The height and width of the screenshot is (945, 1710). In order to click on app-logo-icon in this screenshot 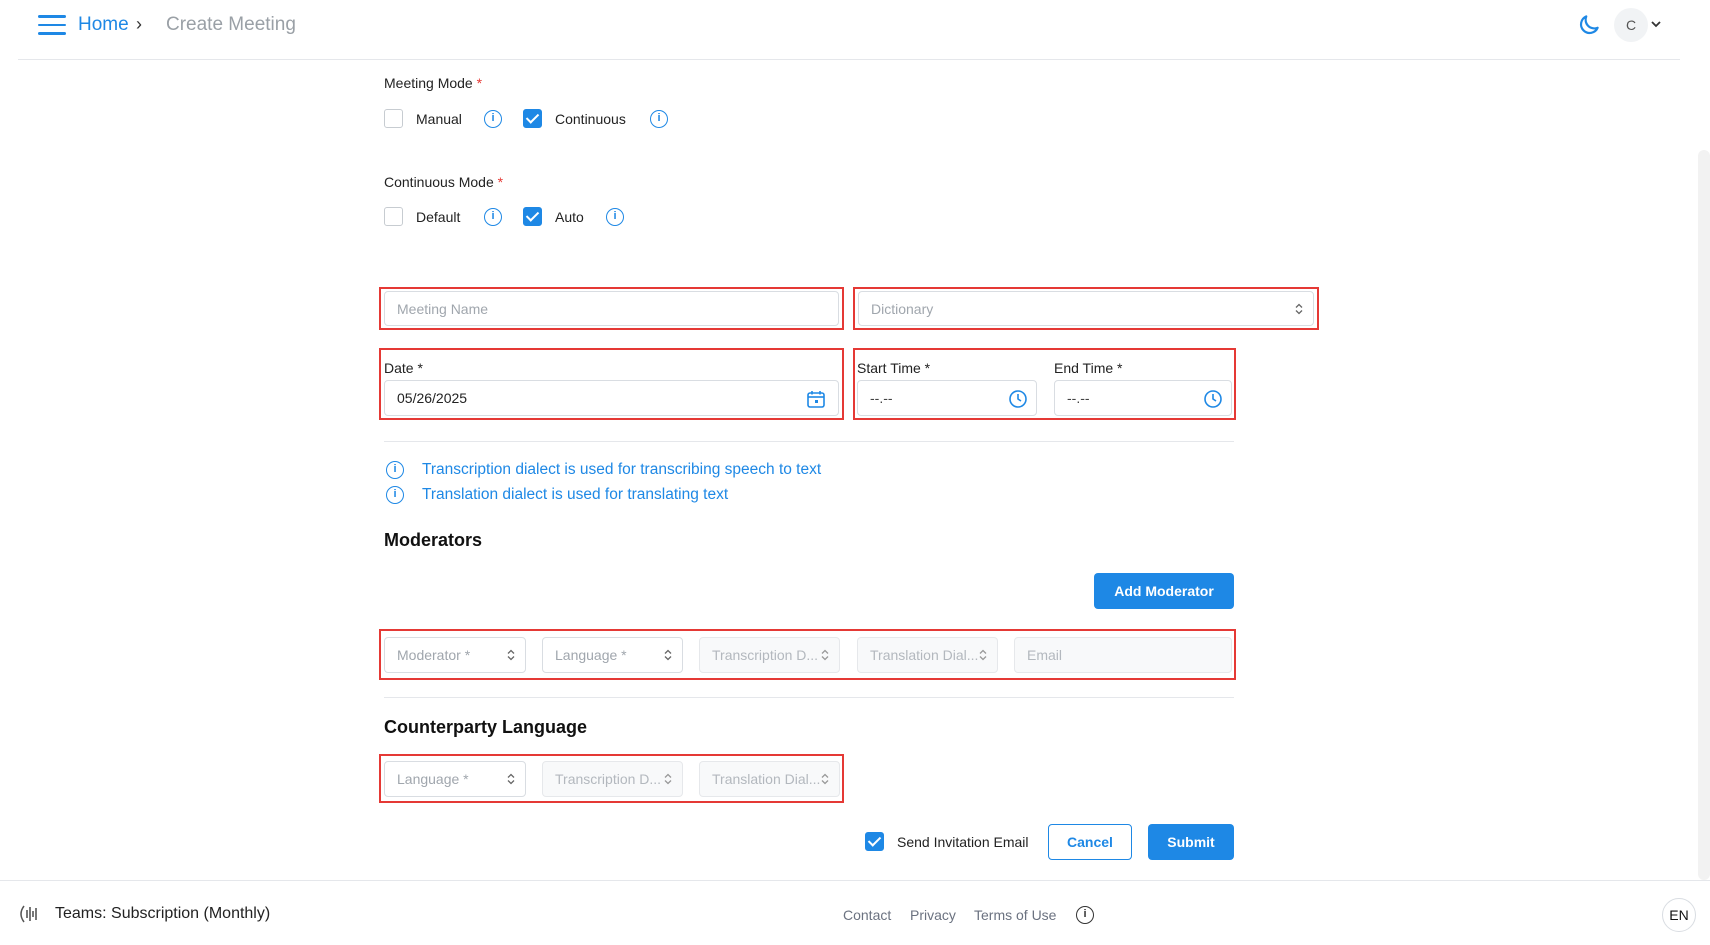, I will do `click(28, 914)`.